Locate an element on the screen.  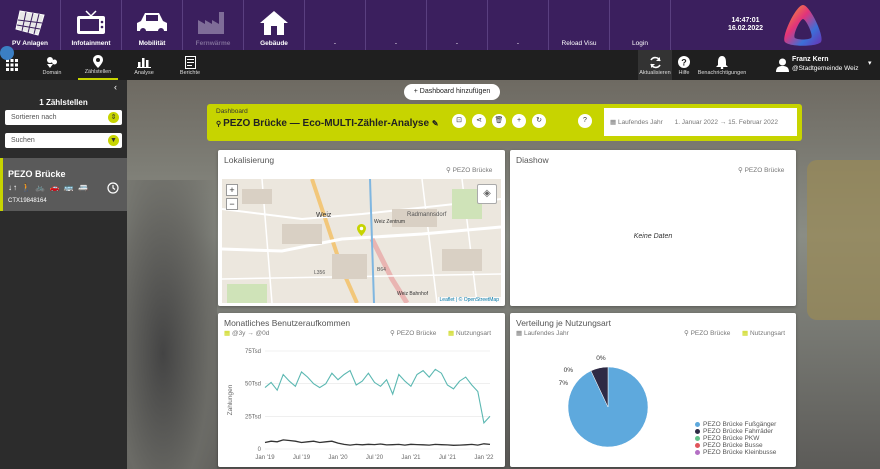
app-slot-6: - is located at coordinates (396, 25).